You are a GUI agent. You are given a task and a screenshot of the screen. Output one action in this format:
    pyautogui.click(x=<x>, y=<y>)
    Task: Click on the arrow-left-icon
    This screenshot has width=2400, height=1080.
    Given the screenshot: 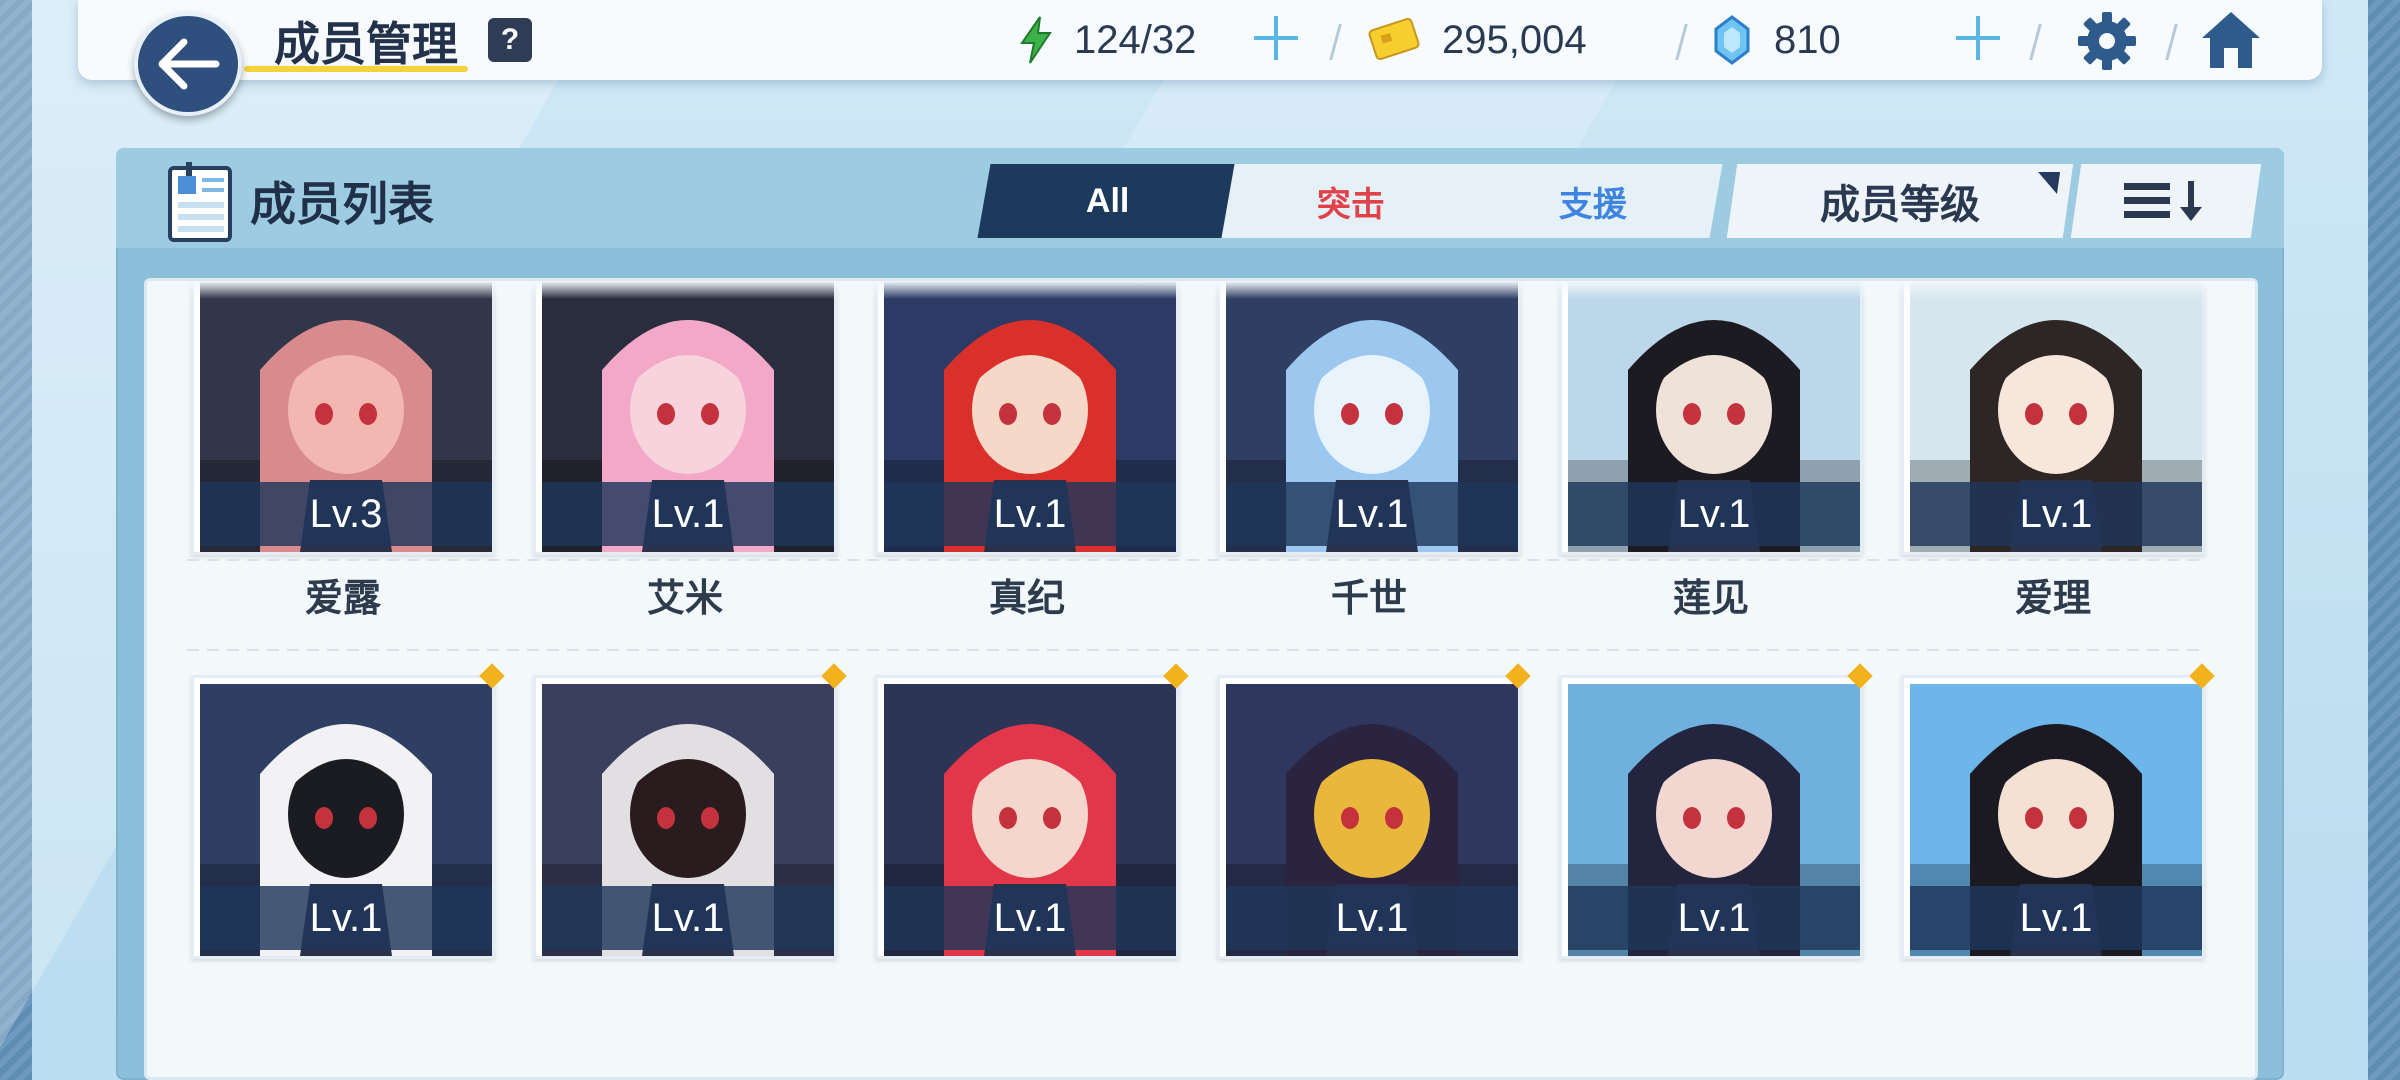 What is the action you would take?
    pyautogui.click(x=189, y=64)
    